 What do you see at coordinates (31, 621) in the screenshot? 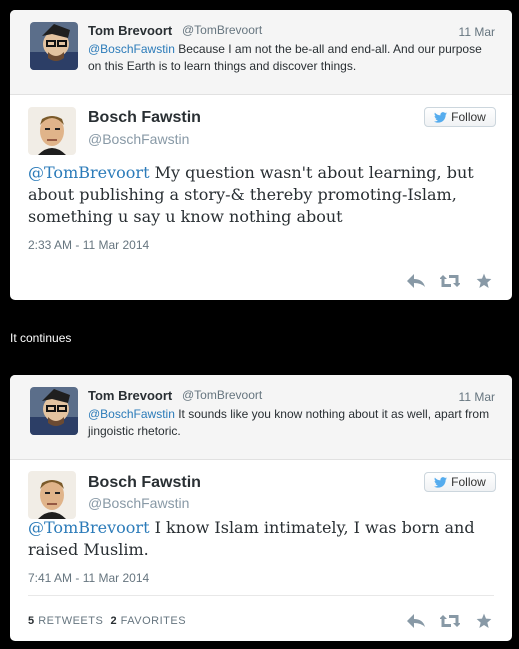
I see `retweets-count: 5` at bounding box center [31, 621].